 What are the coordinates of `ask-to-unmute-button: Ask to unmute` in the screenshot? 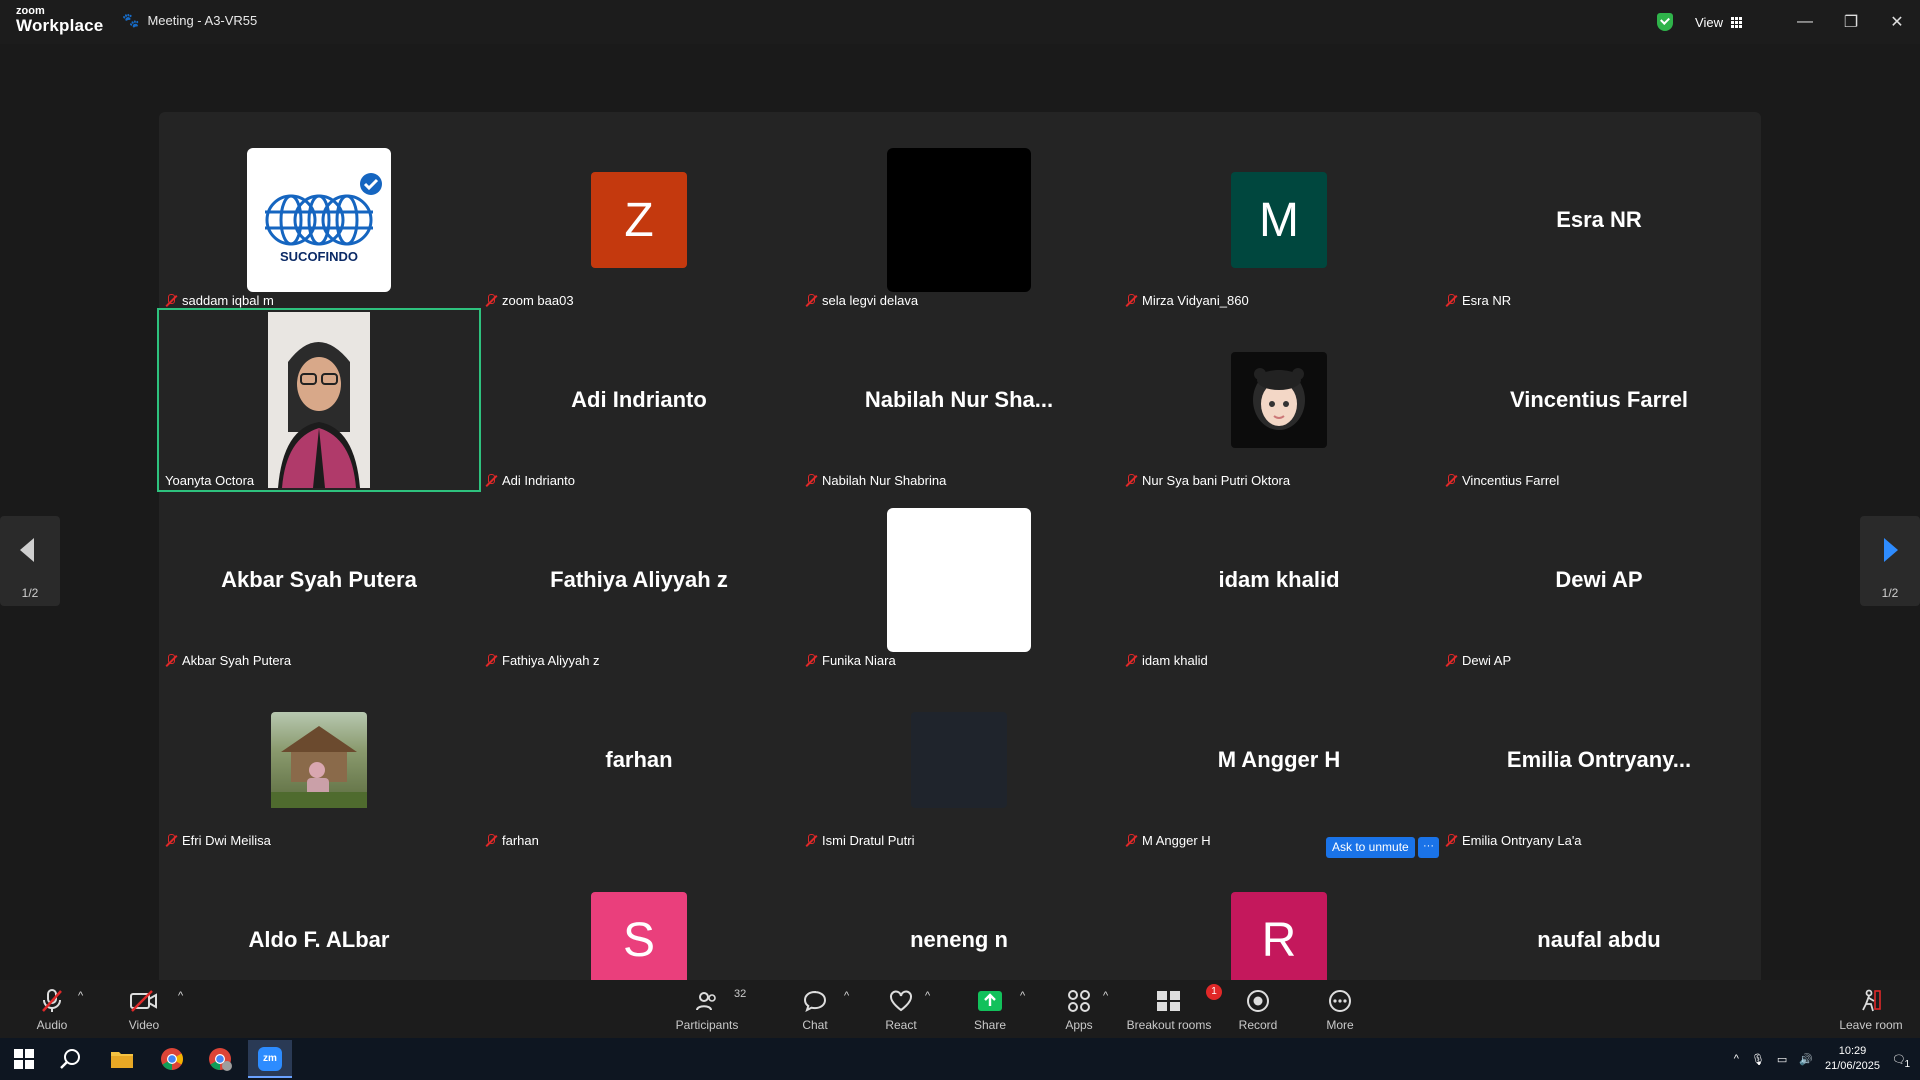 It's located at (1370, 847).